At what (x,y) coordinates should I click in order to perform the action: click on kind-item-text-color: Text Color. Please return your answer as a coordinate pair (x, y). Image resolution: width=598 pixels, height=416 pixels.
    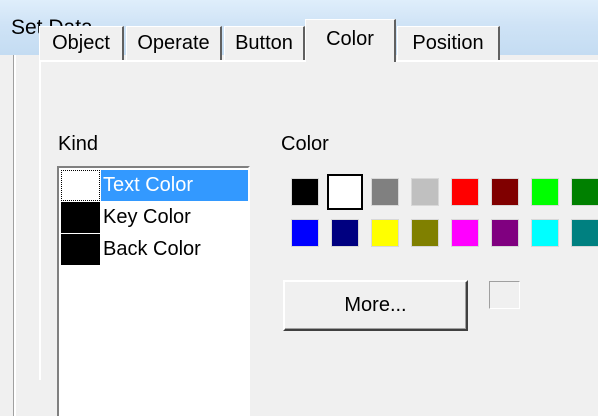
    Looking at the image, I should click on (154, 186).